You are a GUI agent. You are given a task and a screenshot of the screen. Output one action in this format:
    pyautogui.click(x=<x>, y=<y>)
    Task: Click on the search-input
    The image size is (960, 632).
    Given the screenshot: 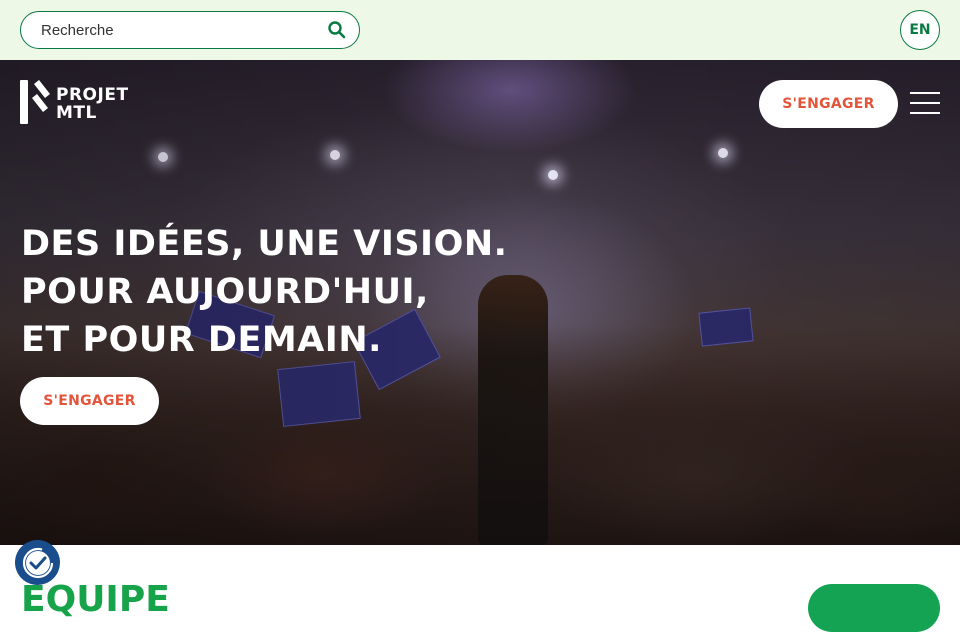 What is the action you would take?
    pyautogui.click(x=181, y=30)
    